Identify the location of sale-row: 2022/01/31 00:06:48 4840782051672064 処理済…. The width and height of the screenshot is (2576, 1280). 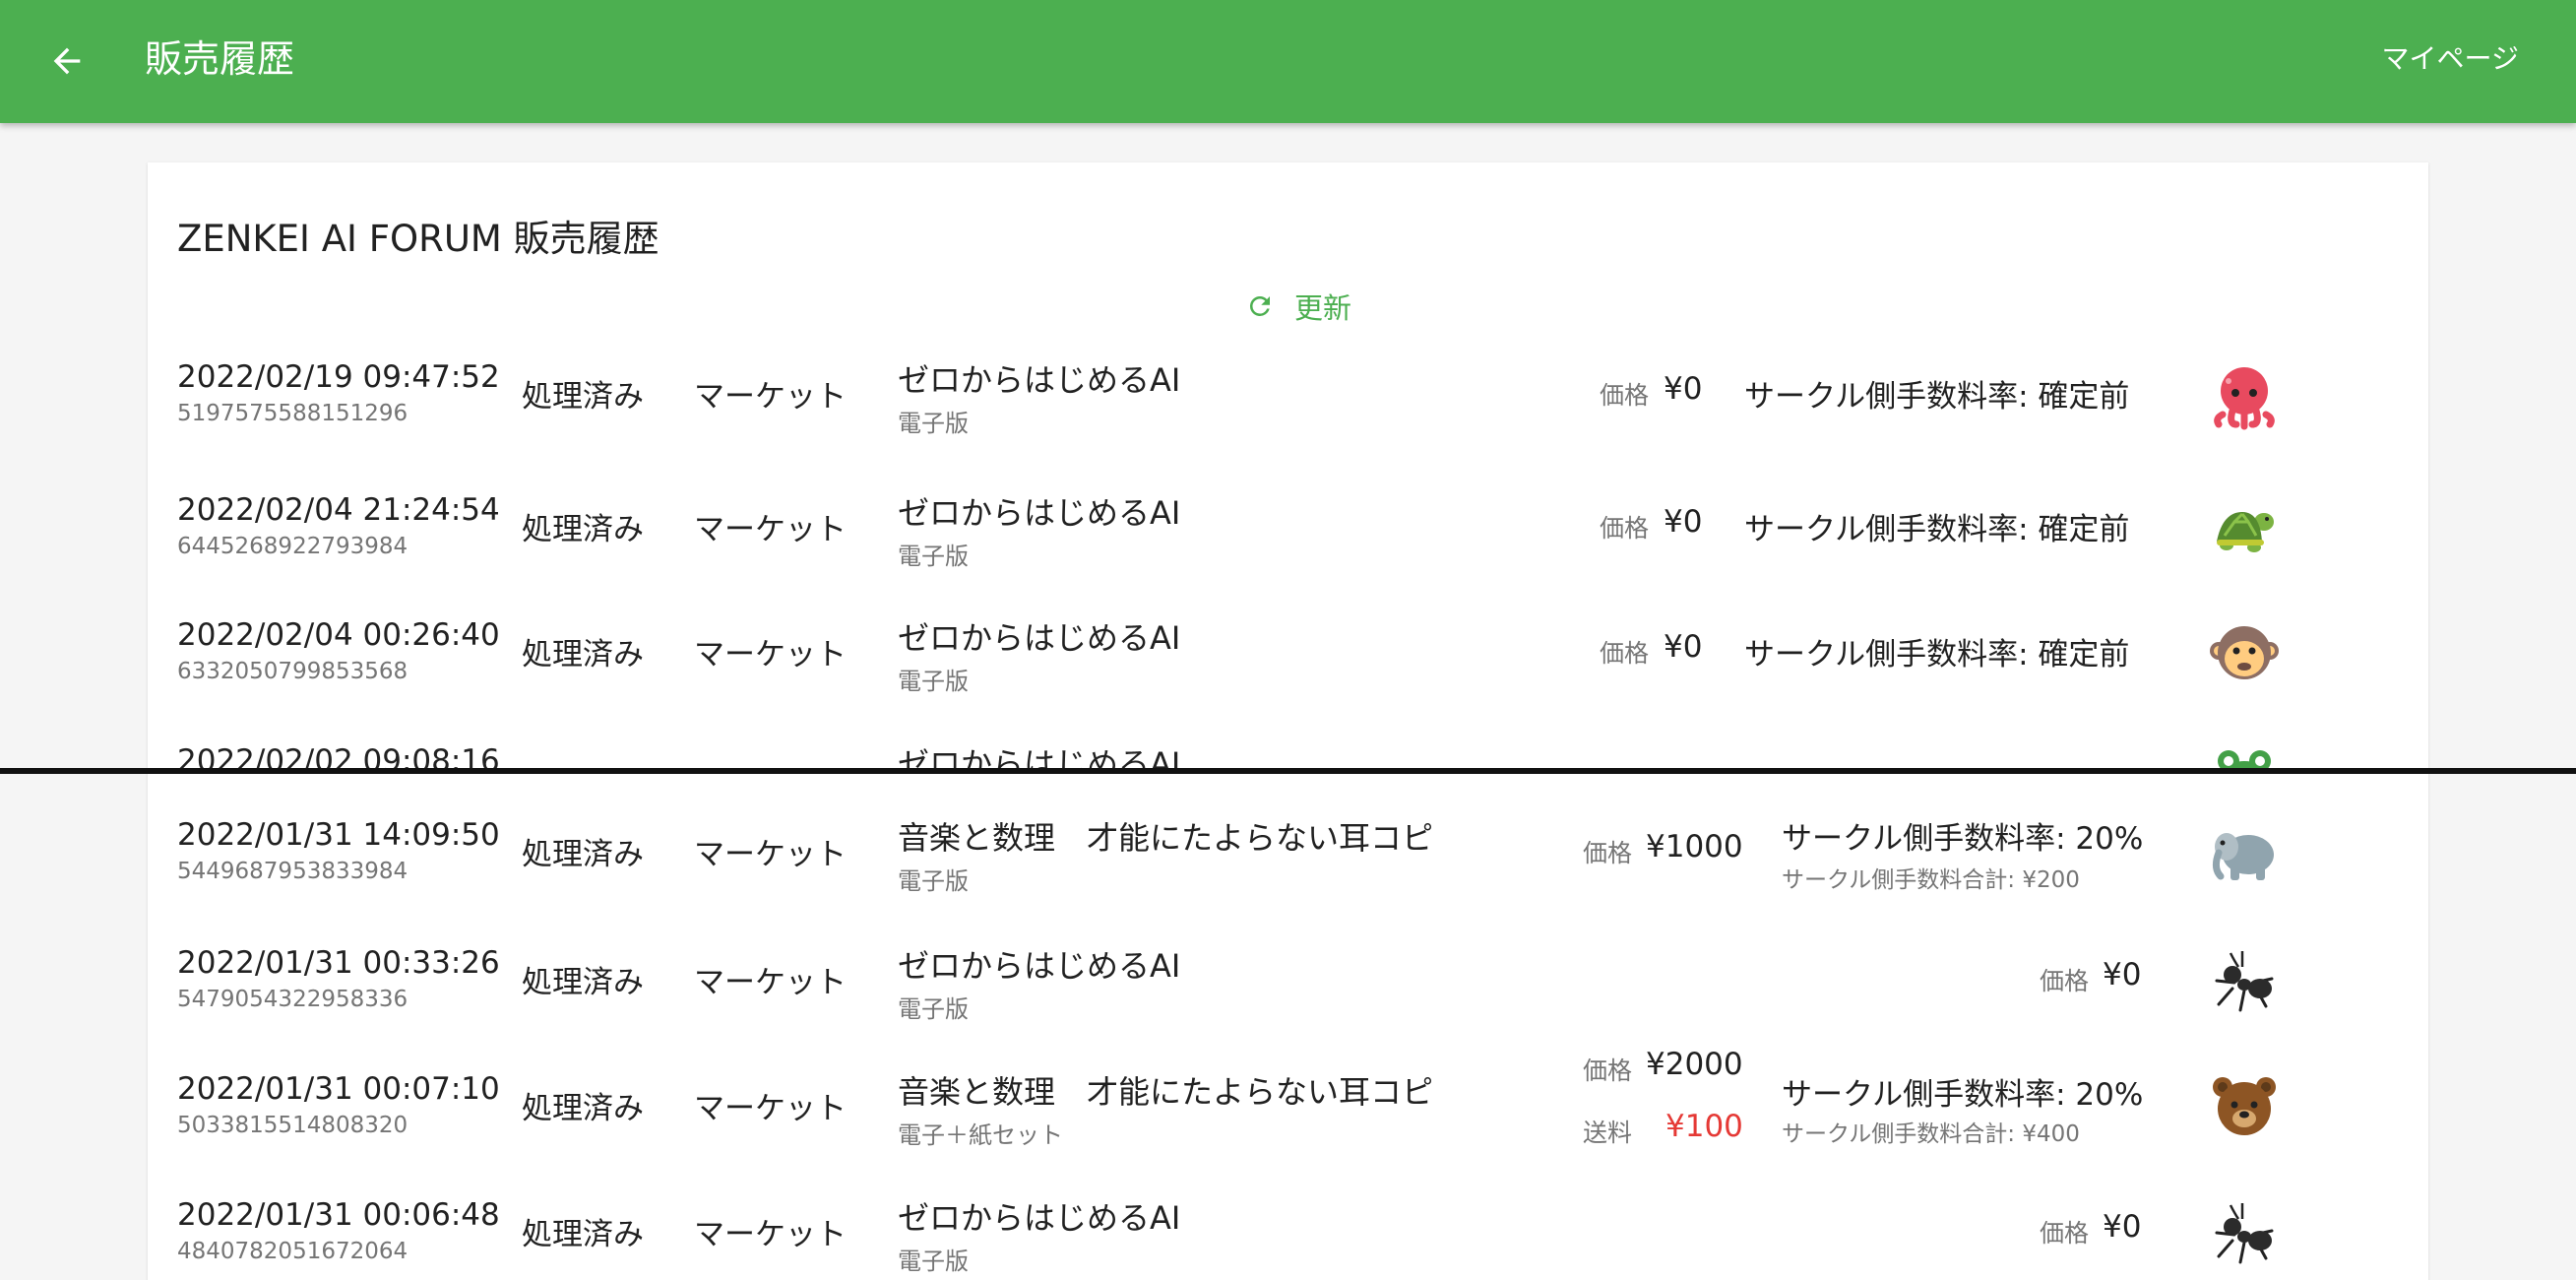
(1288, 1238).